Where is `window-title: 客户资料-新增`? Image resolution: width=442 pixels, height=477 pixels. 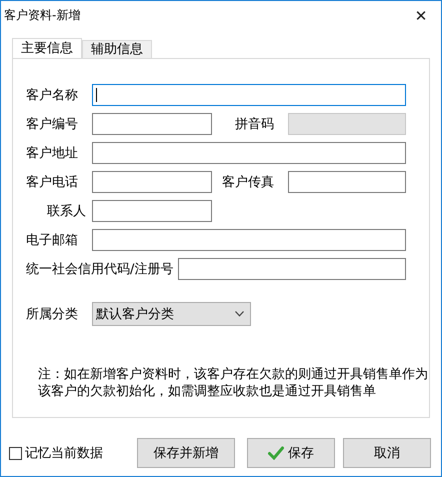 window-title: 客户资料-新增 is located at coordinates (42, 15).